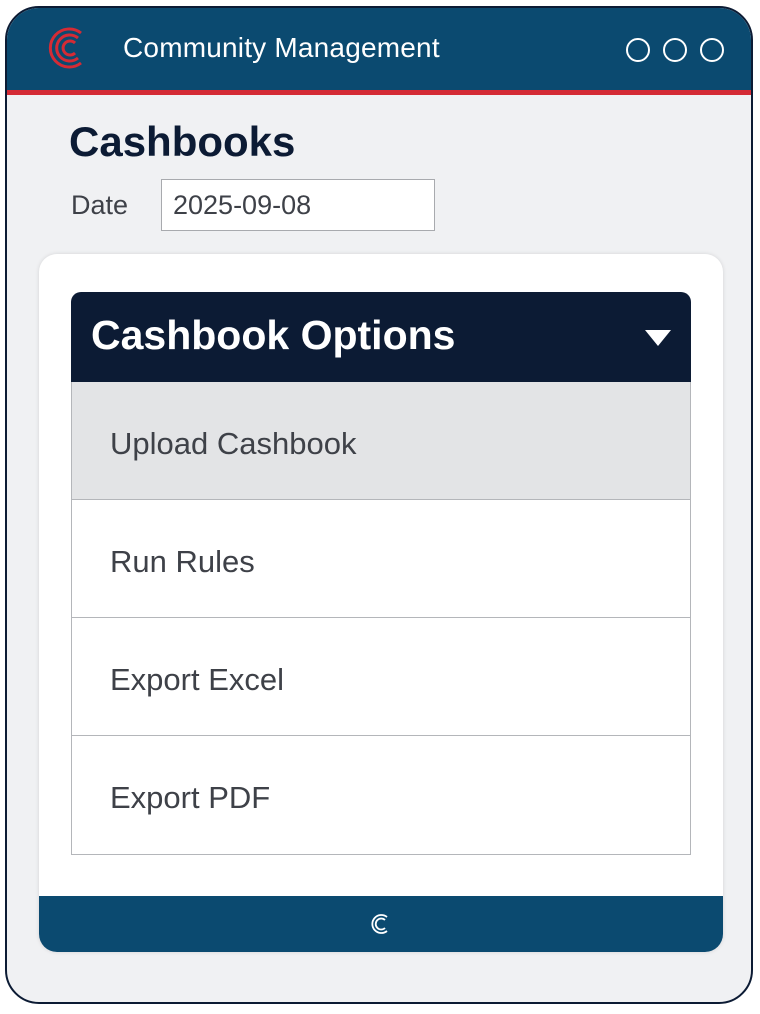 The image size is (760, 1014). I want to click on menu-item-upload-cashbook: Upload Cashbook, so click(381, 441).